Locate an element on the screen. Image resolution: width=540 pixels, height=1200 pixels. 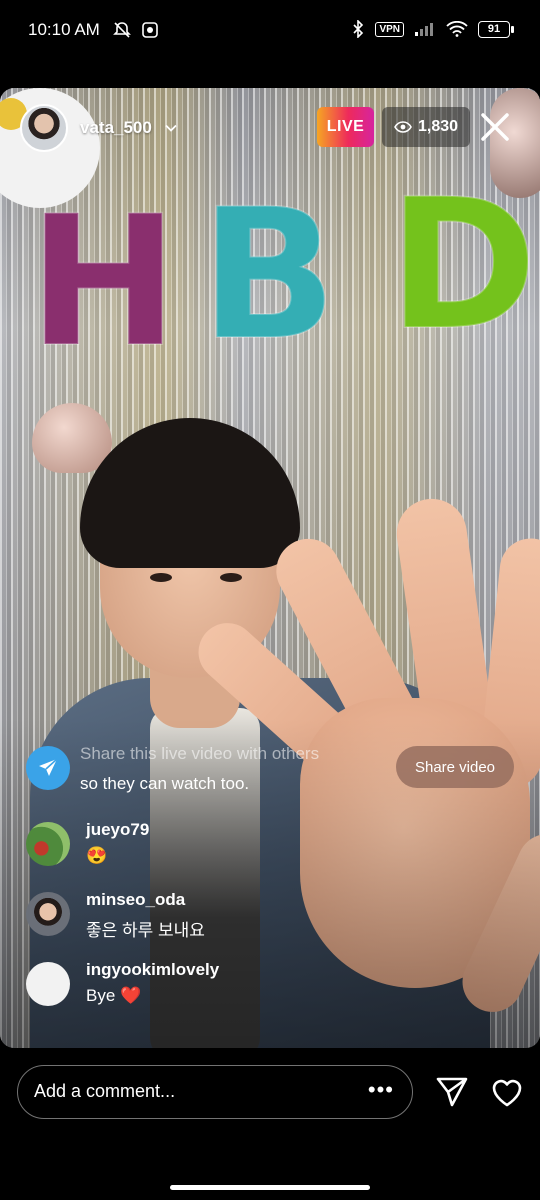
balloon-letter-h: H is located at coordinates (103, 282).